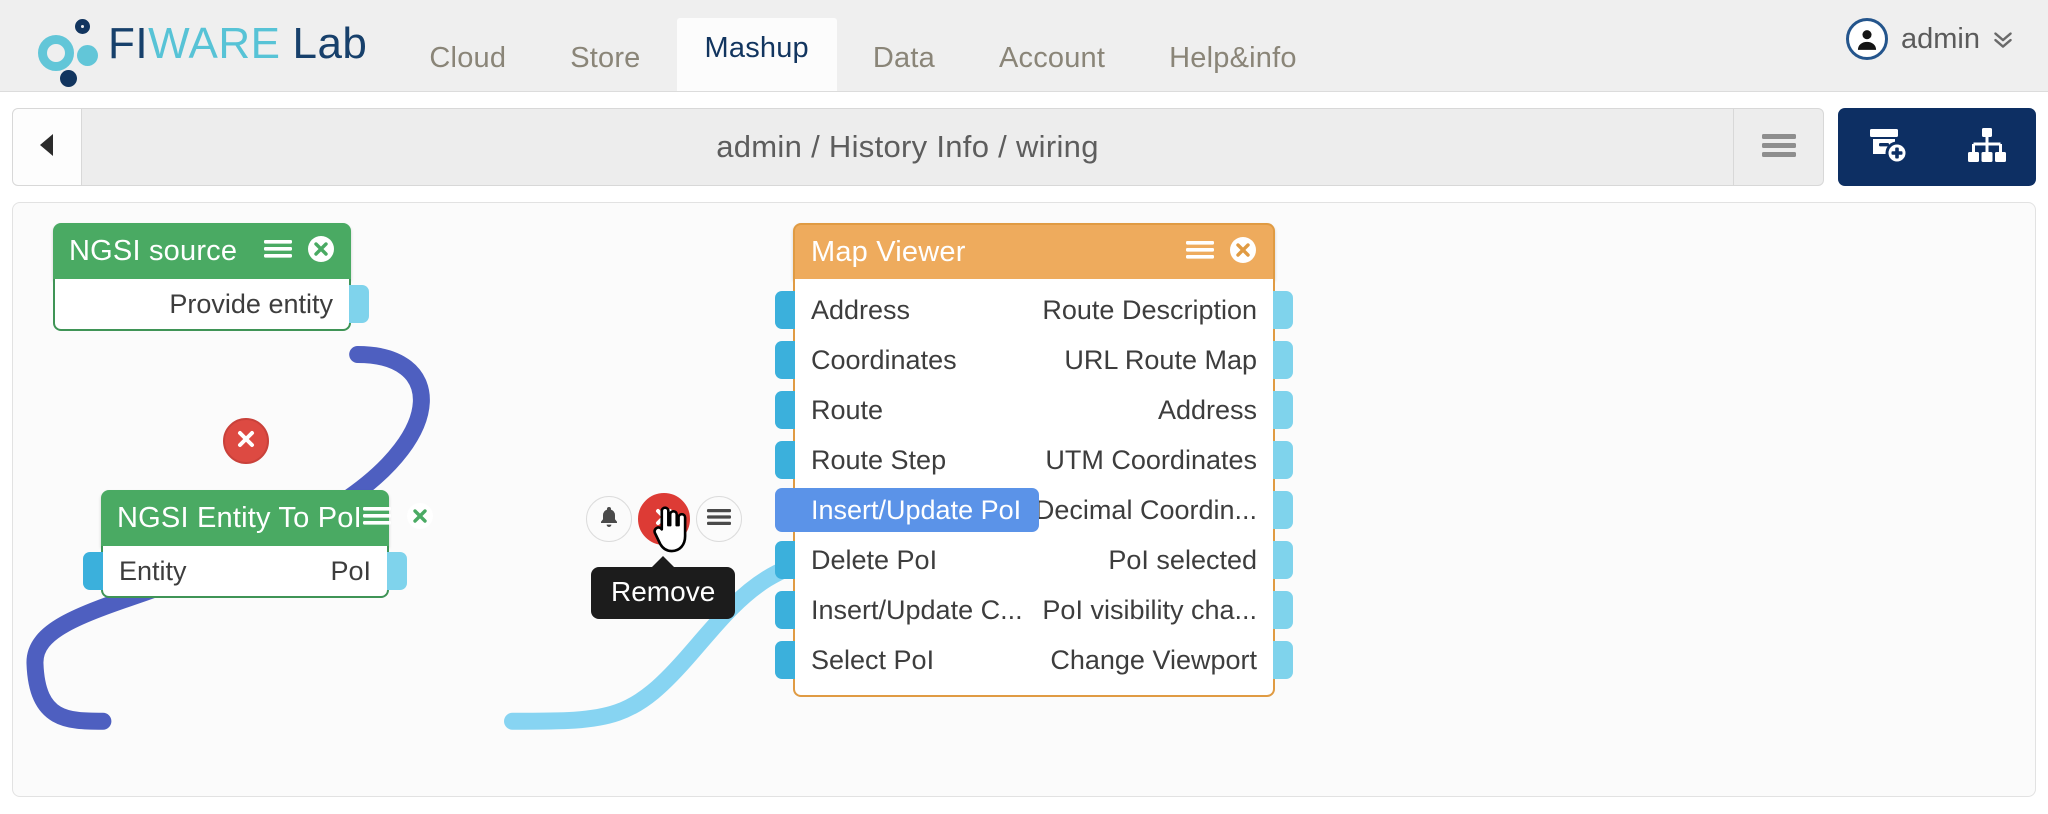 The width and height of the screenshot is (2048, 814). I want to click on endpoint-row: Provide entity, so click(212, 304).